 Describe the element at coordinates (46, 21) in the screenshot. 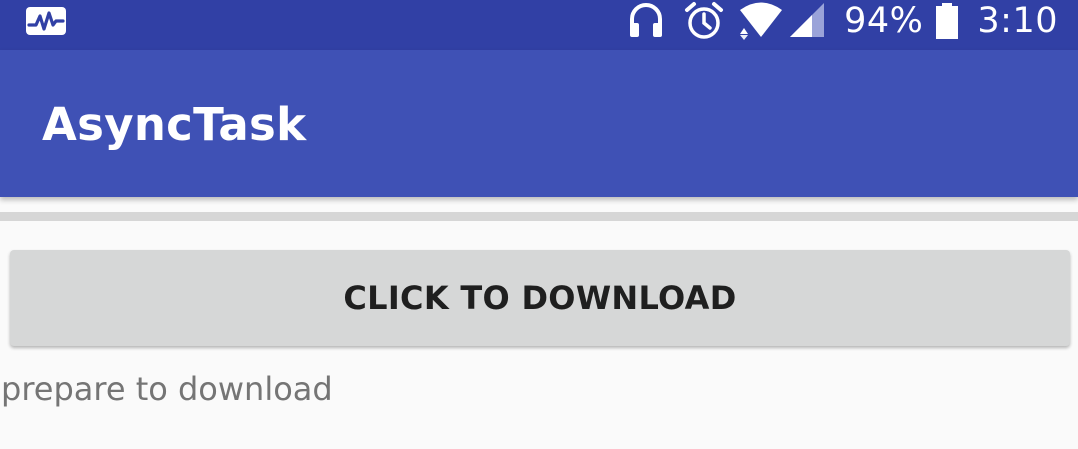

I see `activity-pulse-icon` at that location.